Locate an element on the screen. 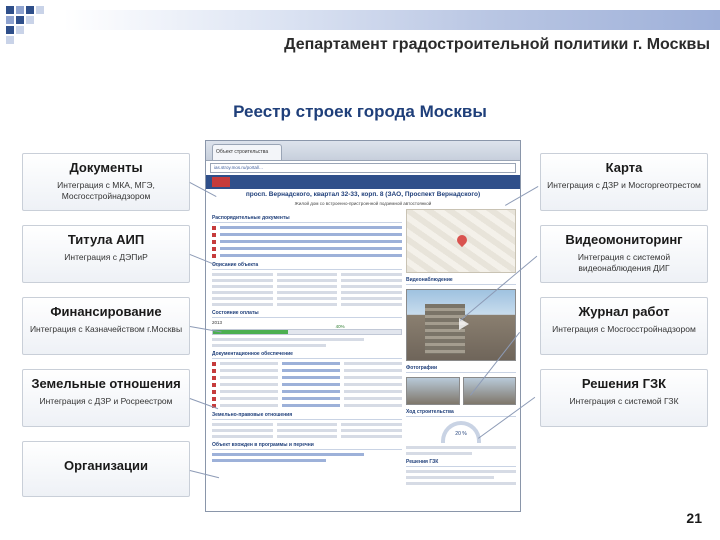 The image size is (720, 540). card-gzk-decisions: Решения ГЗК Интеграция с системой ГЗК is located at coordinates (624, 398).